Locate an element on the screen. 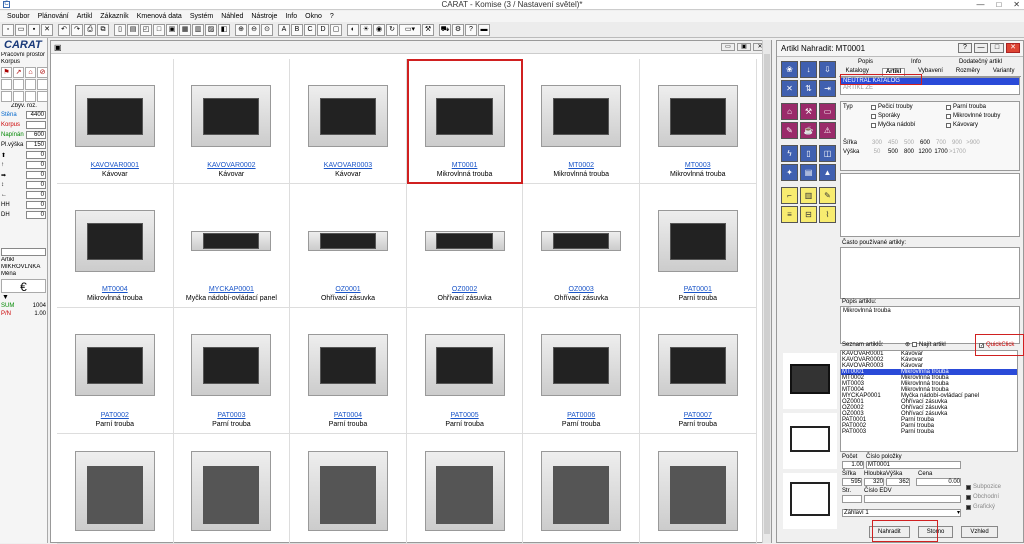  hh-field: 0 is located at coordinates (36, 205).